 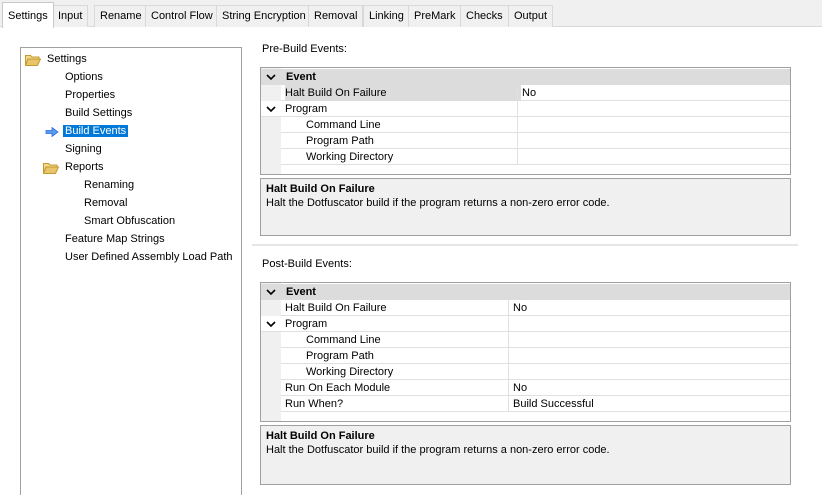 What do you see at coordinates (525, 245) in the screenshot?
I see `section-separator` at bounding box center [525, 245].